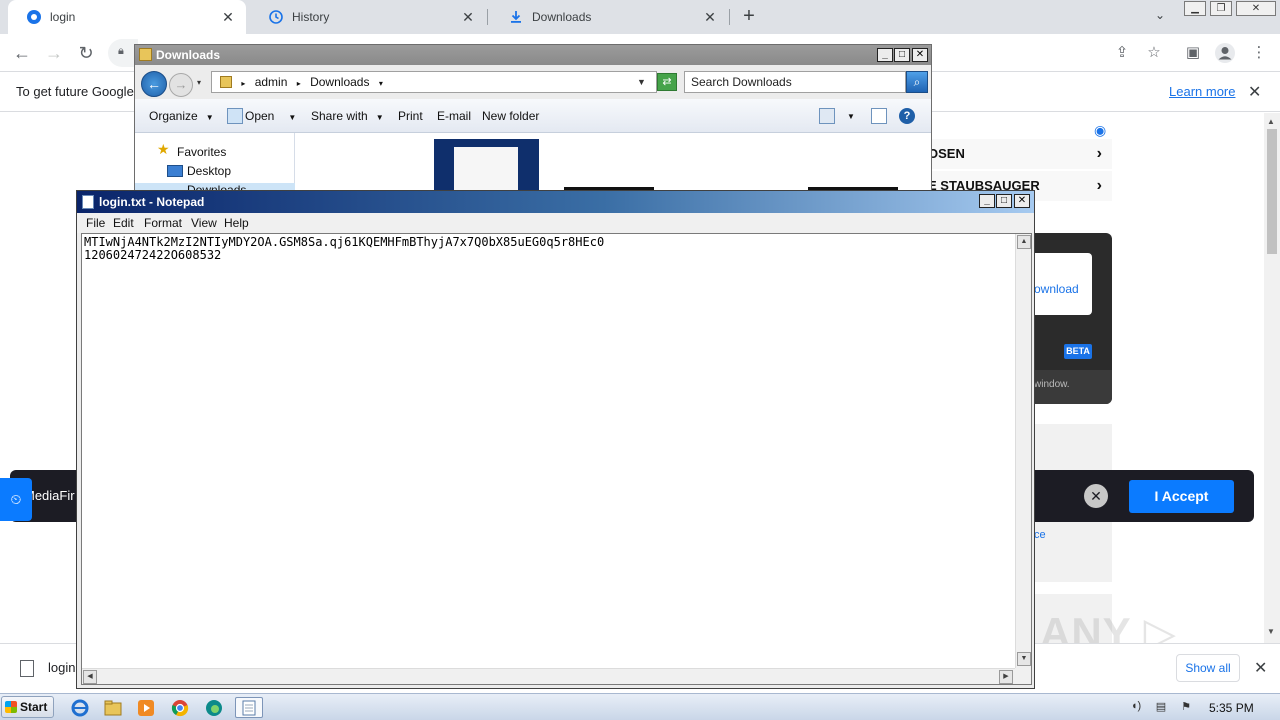 The image size is (1280, 720). I want to click on menu-help: Help, so click(236, 223).